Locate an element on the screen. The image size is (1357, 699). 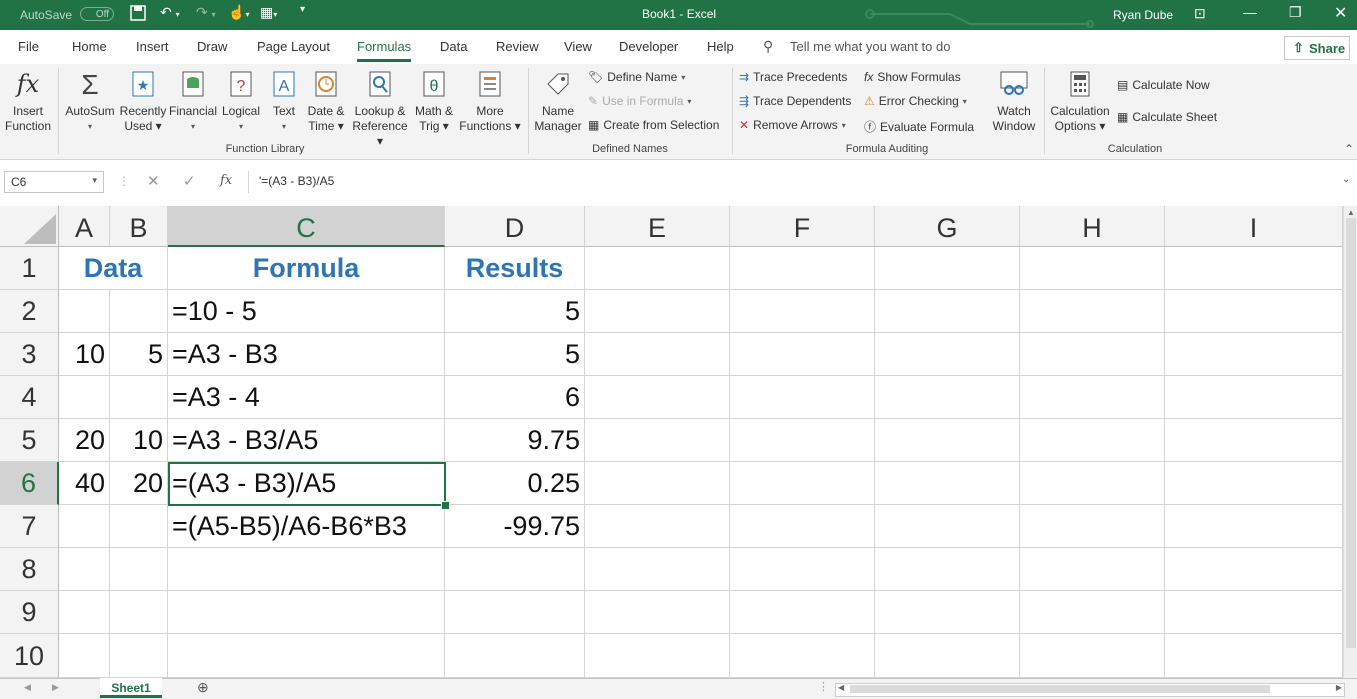
show-formulas-button: fx Show Formulas is located at coordinates (912, 77).